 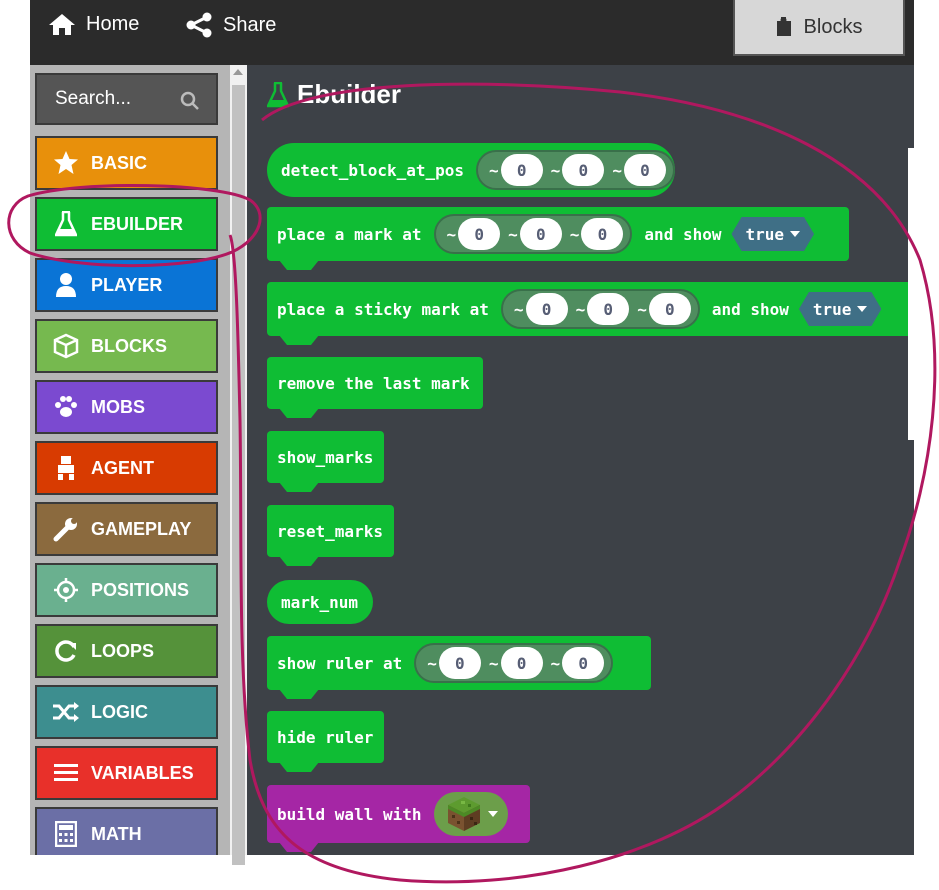 I want to click on blocks-tab: Blocks, so click(x=819, y=28).